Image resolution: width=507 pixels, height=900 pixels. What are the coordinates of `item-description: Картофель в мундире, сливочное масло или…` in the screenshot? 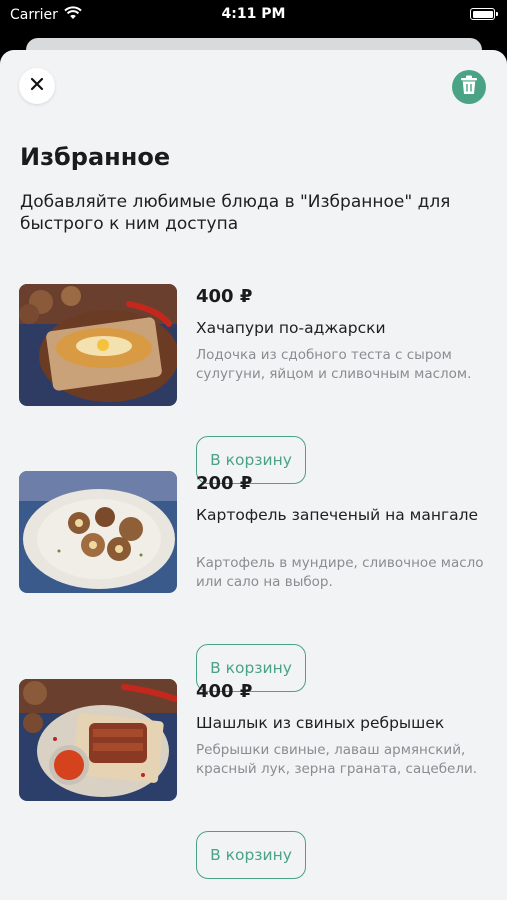 It's located at (340, 572).